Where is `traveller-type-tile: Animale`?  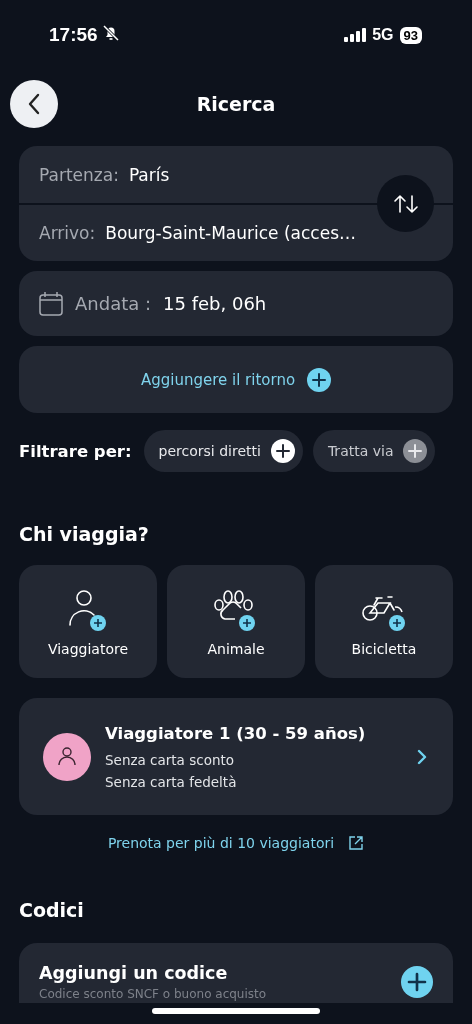 traveller-type-tile: Animale is located at coordinates (236, 621).